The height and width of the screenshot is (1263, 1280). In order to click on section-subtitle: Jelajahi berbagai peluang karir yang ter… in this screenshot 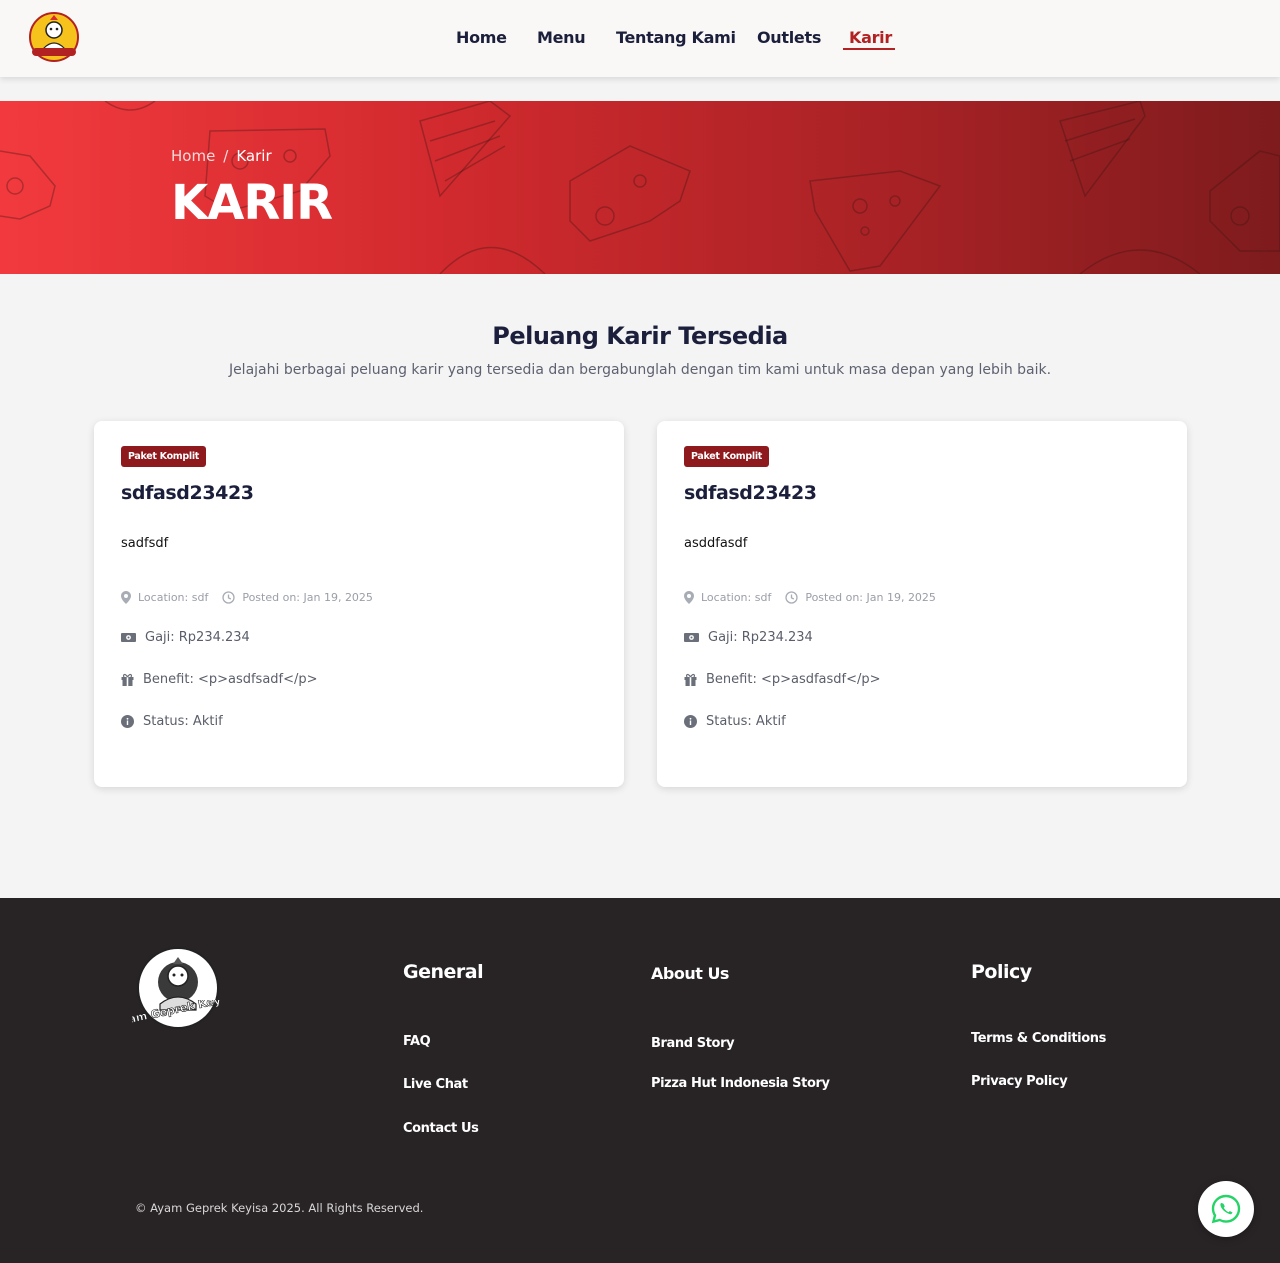, I will do `click(640, 370)`.